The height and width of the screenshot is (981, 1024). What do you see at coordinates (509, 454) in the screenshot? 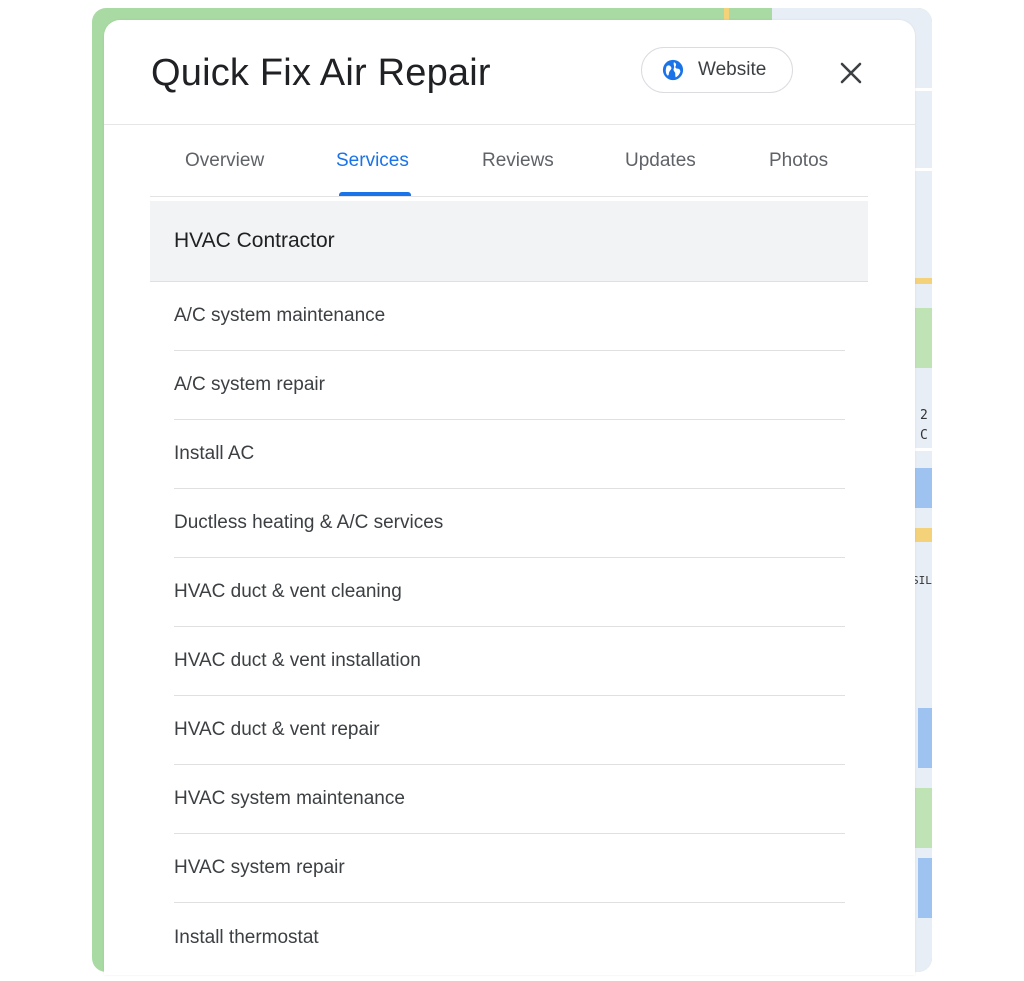
I see `service-item: Install AC` at bounding box center [509, 454].